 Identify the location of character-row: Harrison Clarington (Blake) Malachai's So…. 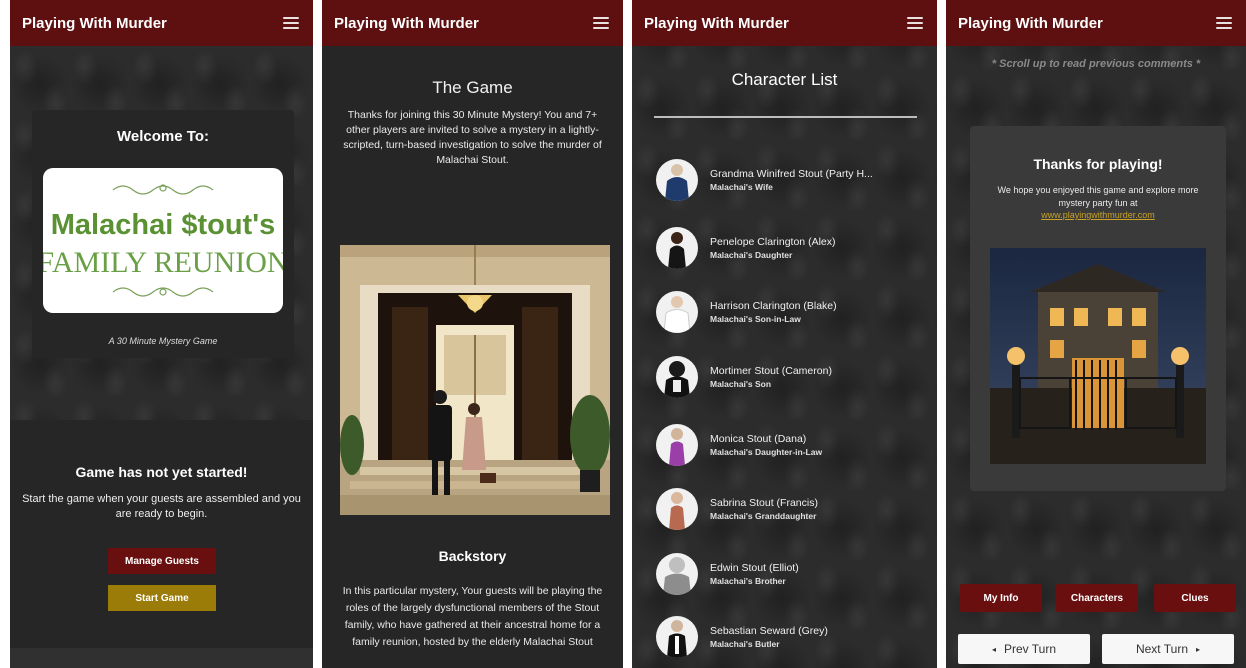
(746, 312).